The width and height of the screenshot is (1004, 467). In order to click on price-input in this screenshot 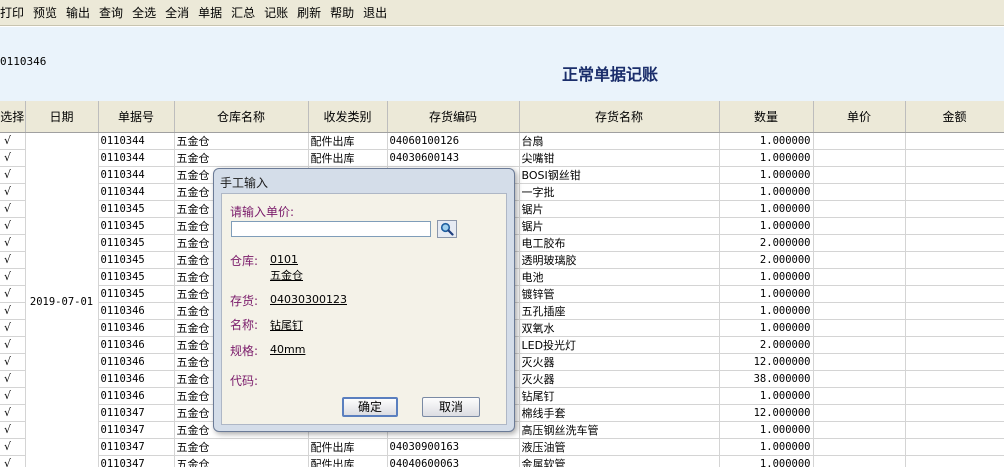, I will do `click(331, 229)`.